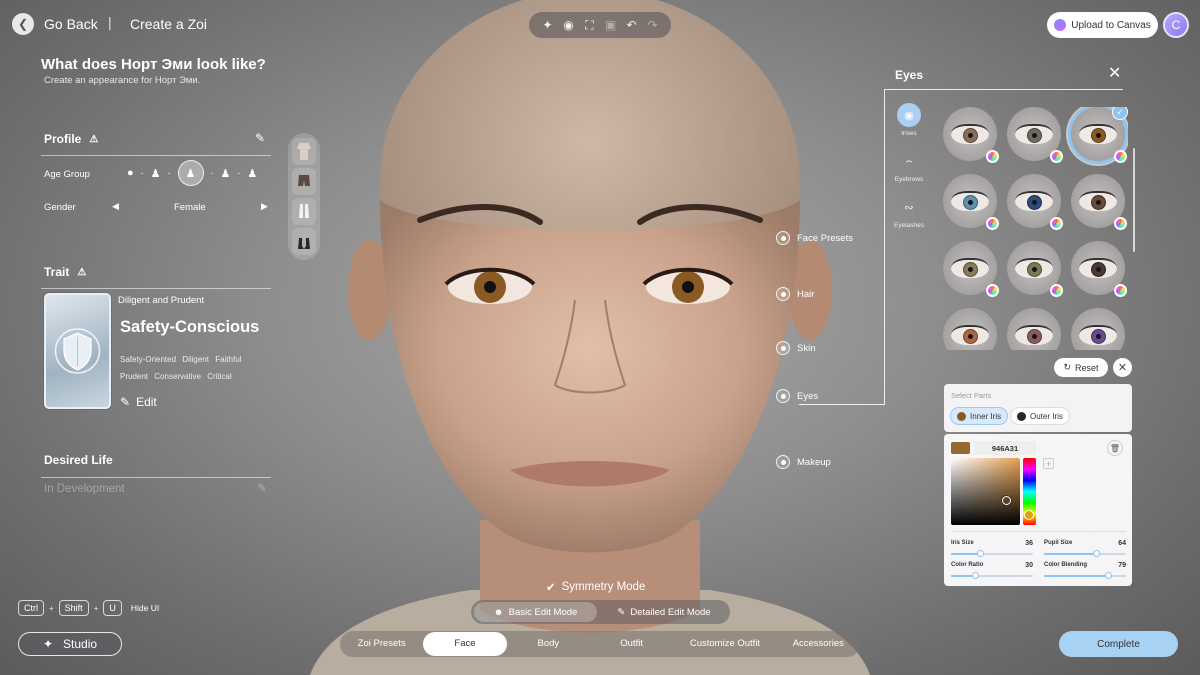 The height and width of the screenshot is (675, 1200). I want to click on eye-preview, so click(1098, 268).